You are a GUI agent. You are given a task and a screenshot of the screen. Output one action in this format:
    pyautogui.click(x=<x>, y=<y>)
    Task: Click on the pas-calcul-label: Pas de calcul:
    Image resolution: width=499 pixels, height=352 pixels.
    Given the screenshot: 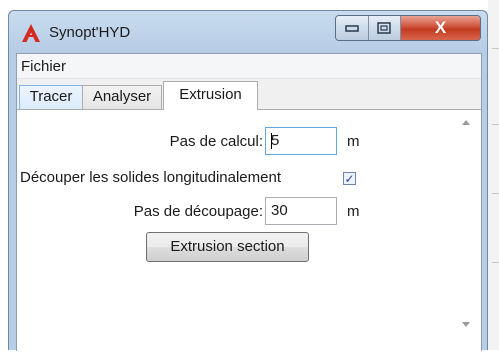 What is the action you would take?
    pyautogui.click(x=216, y=141)
    